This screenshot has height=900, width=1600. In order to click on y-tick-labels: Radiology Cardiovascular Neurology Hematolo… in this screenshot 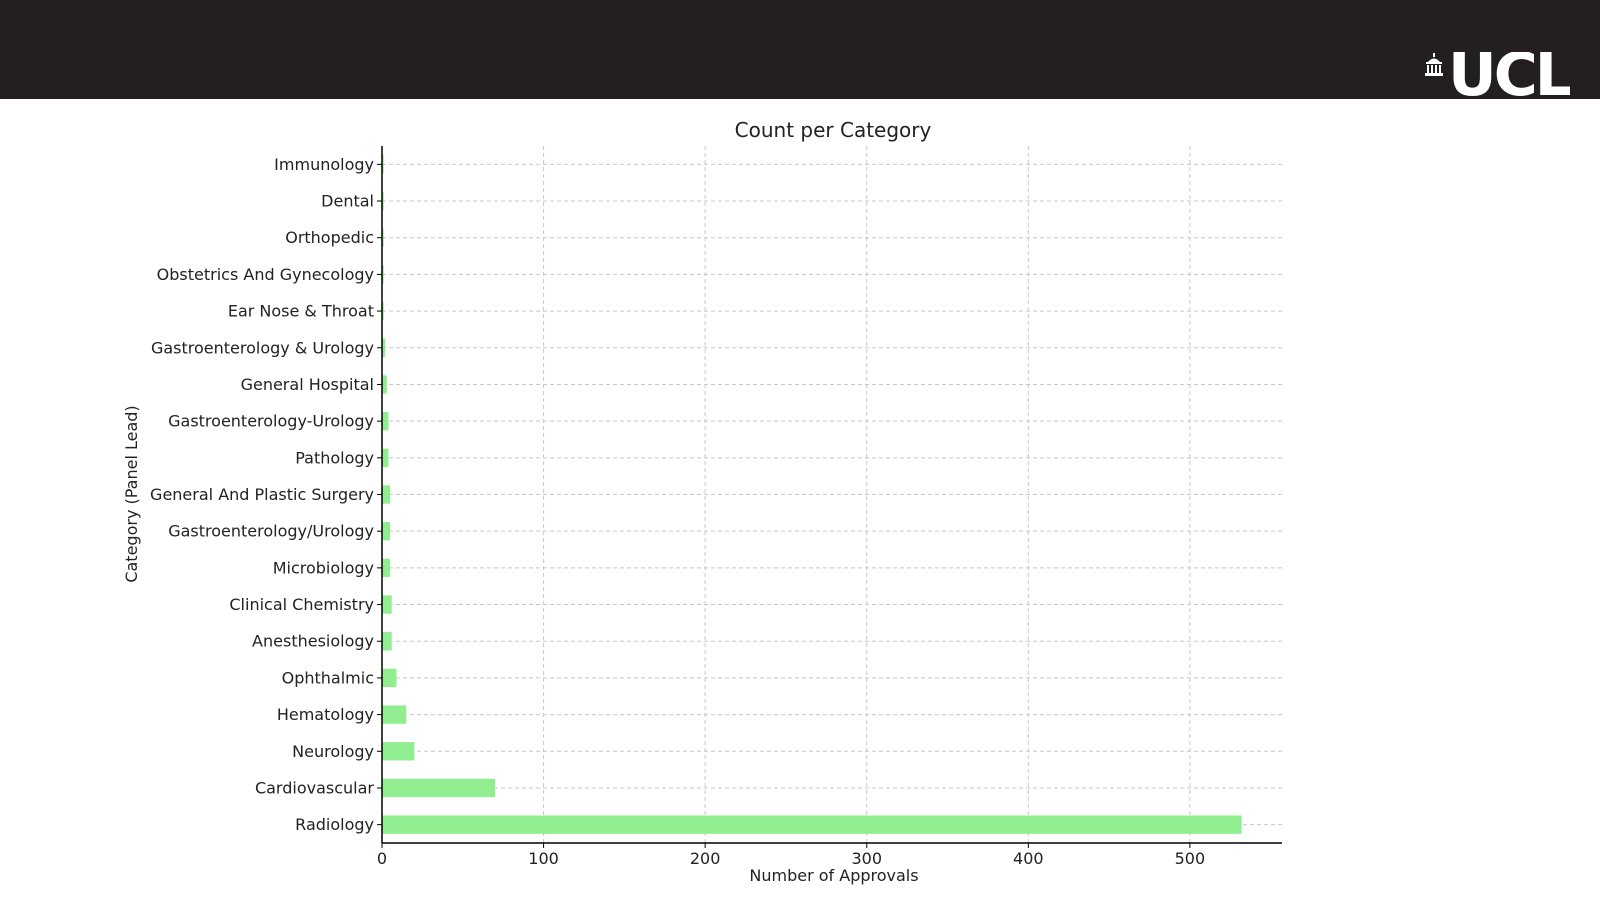, I will do `click(266, 494)`.